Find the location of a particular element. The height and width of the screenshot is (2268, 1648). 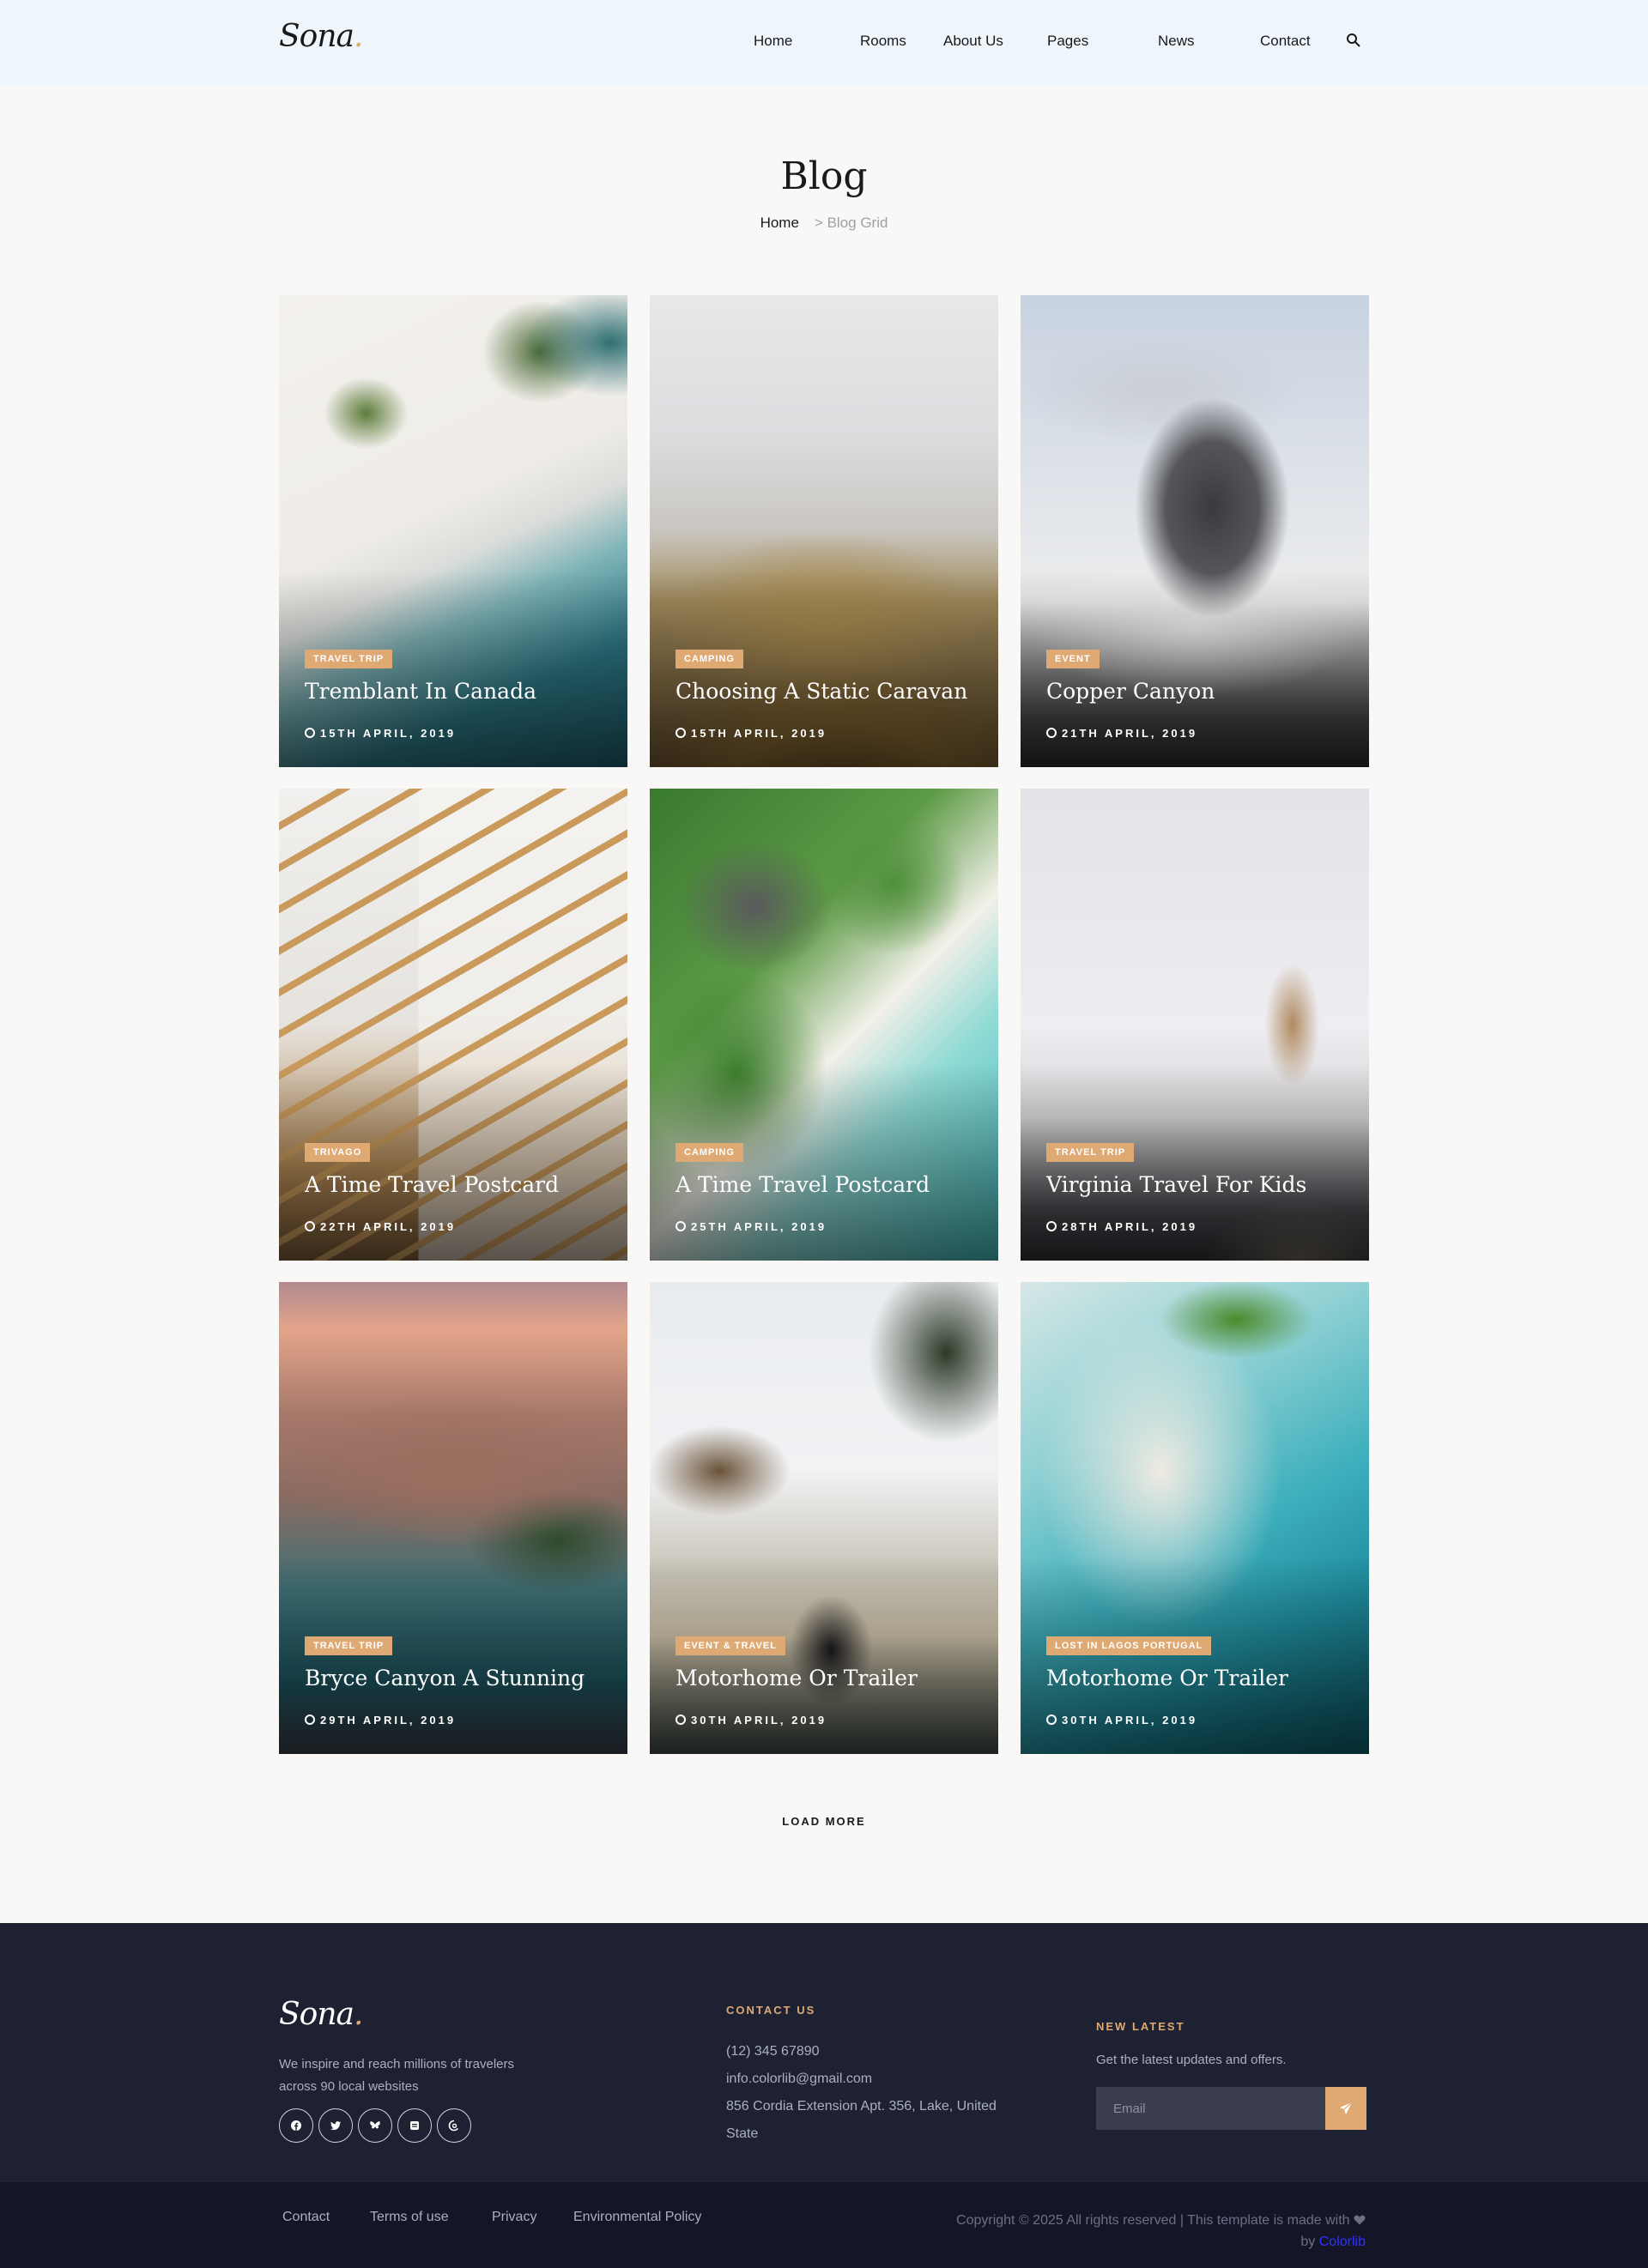

newsletter-text: Get the latest updates and offers. is located at coordinates (1191, 2060).